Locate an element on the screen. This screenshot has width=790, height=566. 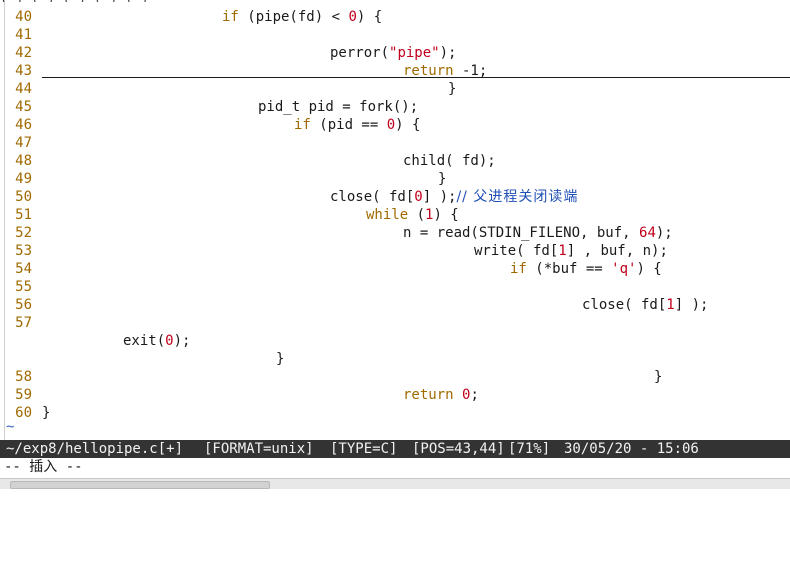
code-text: n = read(STDIN_FILENO, buf, 64); is located at coordinates (538, 233).